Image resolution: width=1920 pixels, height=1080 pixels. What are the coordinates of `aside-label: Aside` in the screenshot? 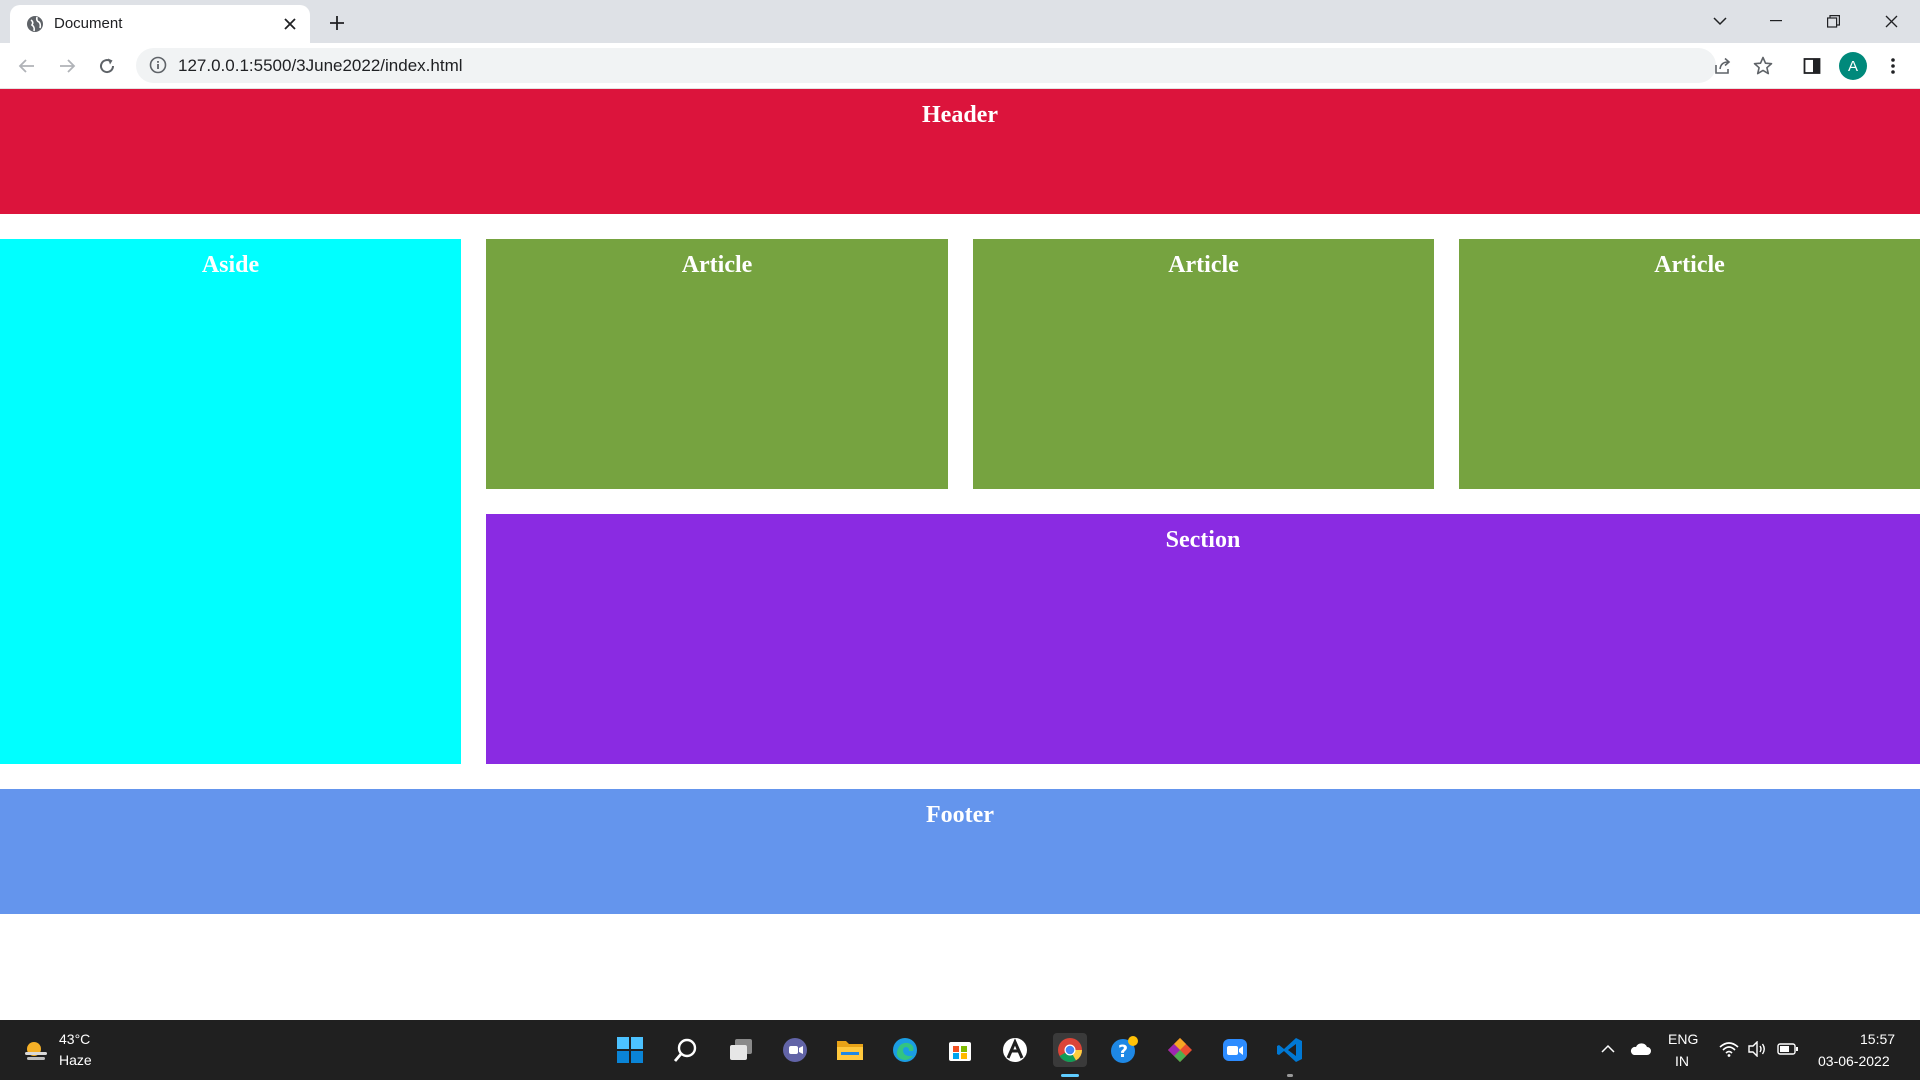 It's located at (230, 265).